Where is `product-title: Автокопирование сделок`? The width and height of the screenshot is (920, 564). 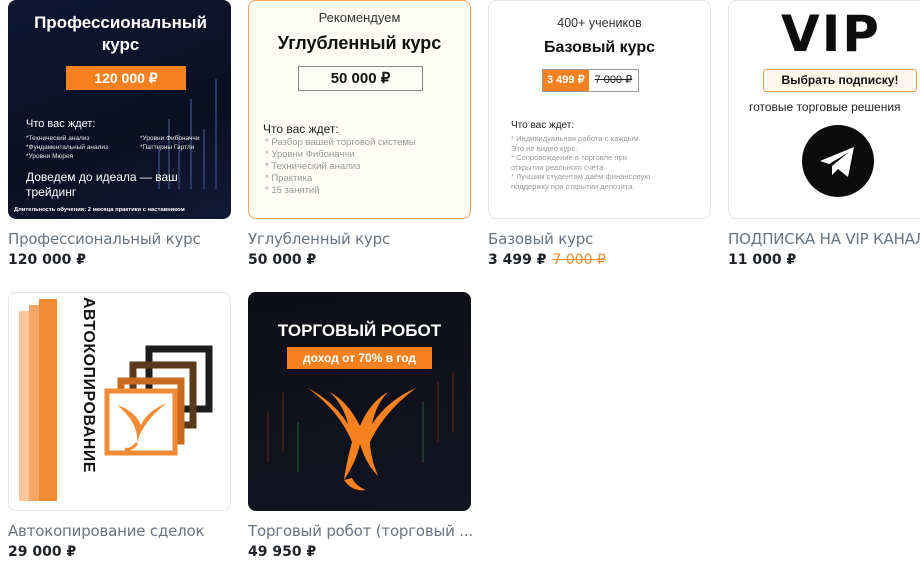
product-title: Автокопирование сделок is located at coordinates (128, 531).